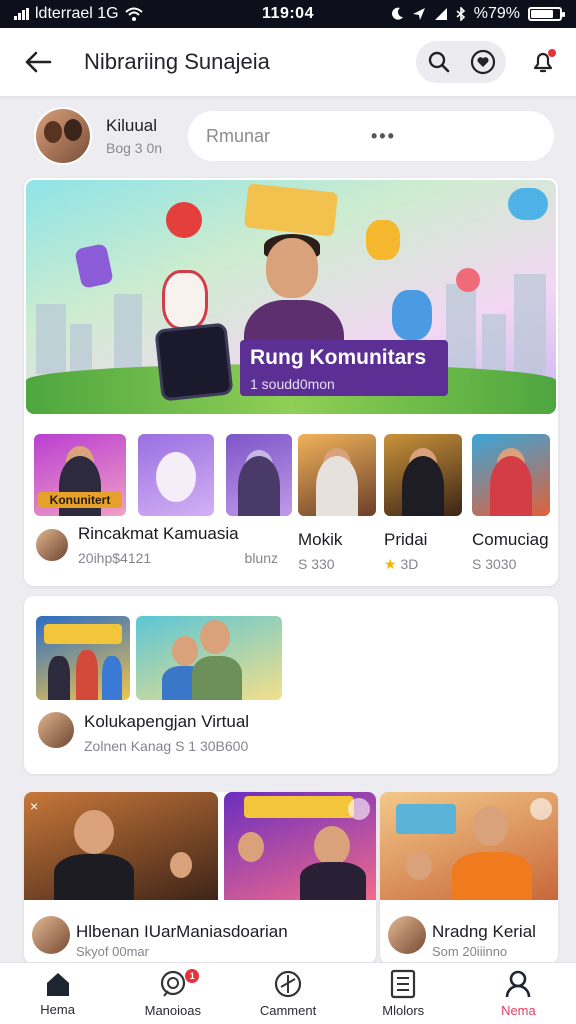 The height and width of the screenshot is (1024, 576). What do you see at coordinates (80, 475) in the screenshot?
I see `room-thumbnail: Konunitert` at bounding box center [80, 475].